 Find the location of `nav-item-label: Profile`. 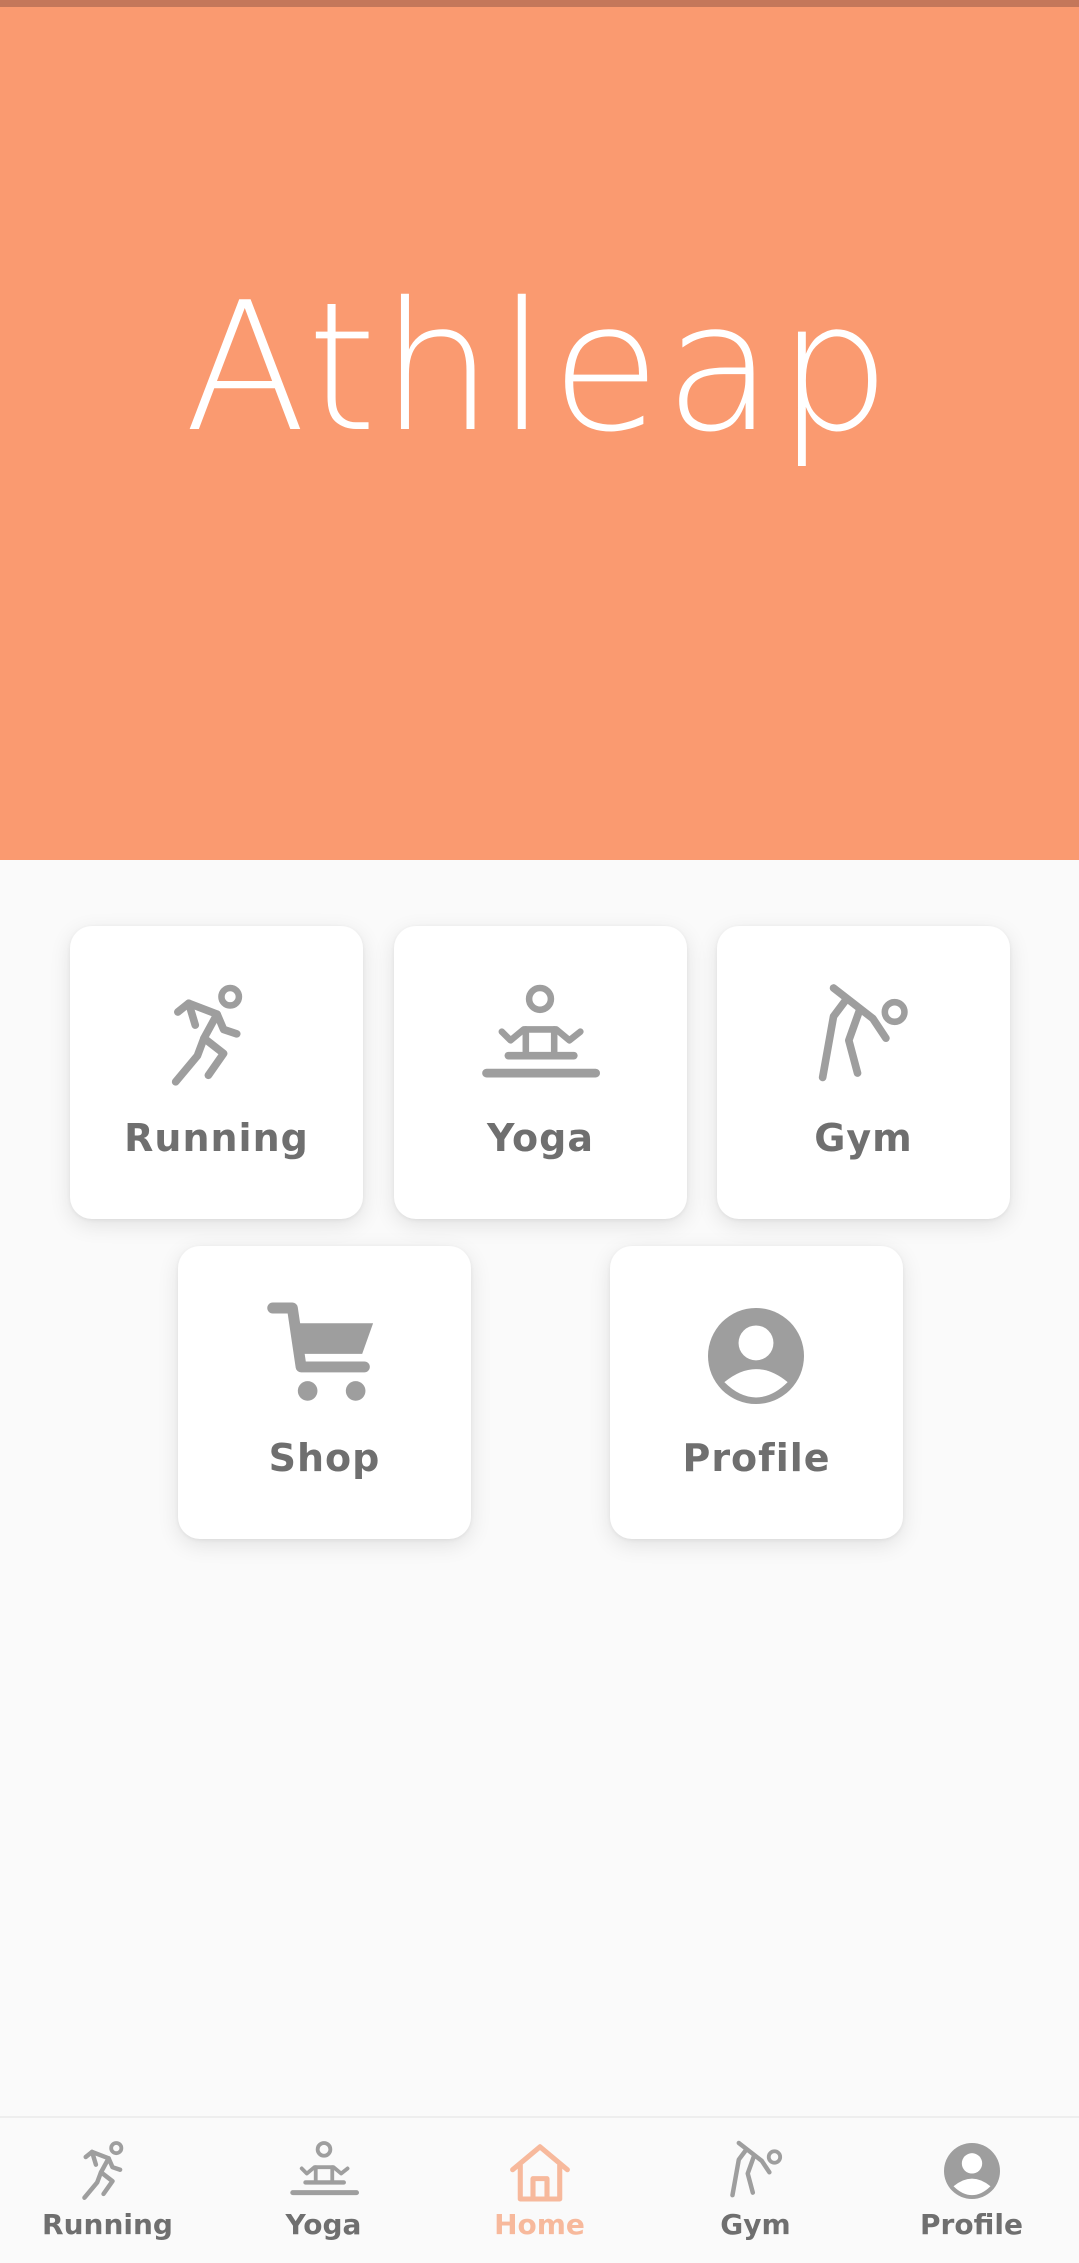

nav-item-label: Profile is located at coordinates (971, 2224).